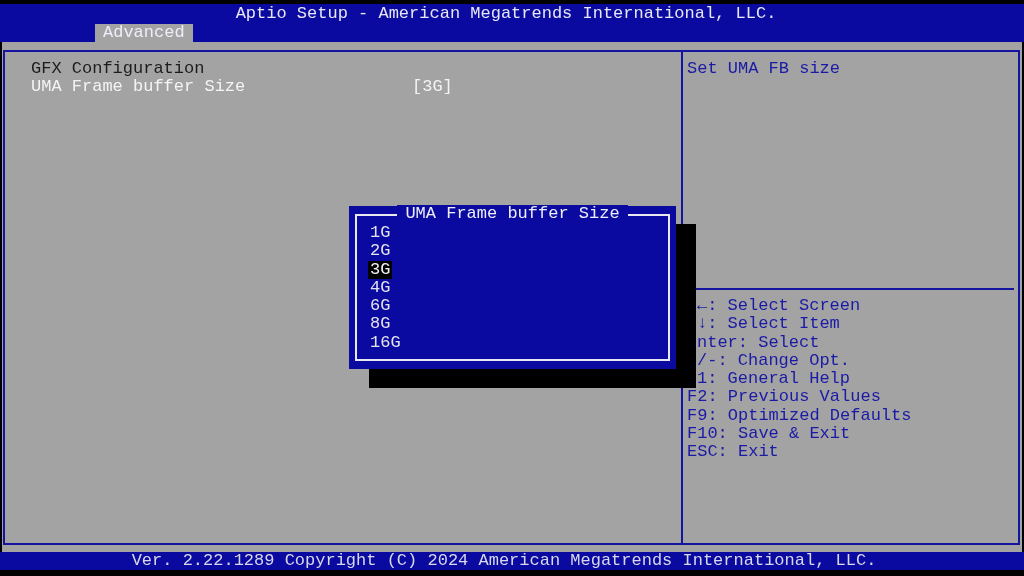 Image resolution: width=1024 pixels, height=576 pixels. I want to click on key-help-line: ↓: Select Item, so click(768, 324).